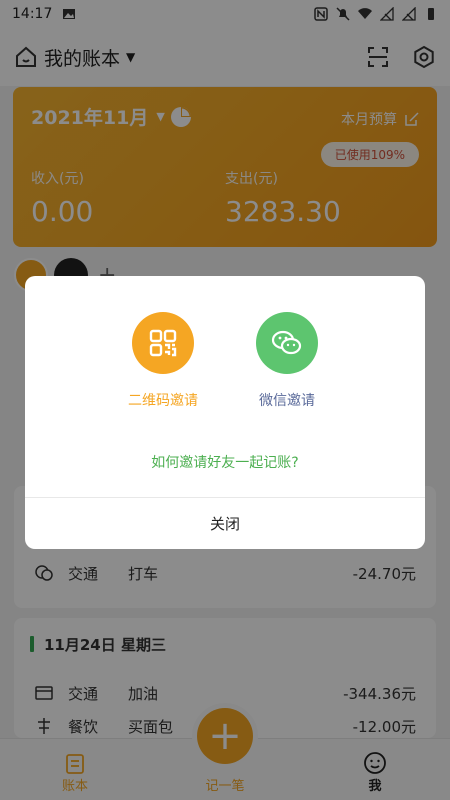 The image size is (450, 800). Describe the element at coordinates (163, 401) in the screenshot. I see `qr-invite-label: 二维码邀请` at that location.